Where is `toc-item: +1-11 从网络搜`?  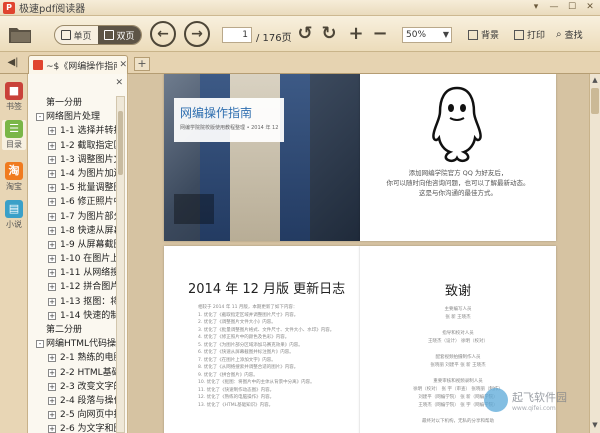 toc-item: +1-11 从网络搜 is located at coordinates (75, 273).